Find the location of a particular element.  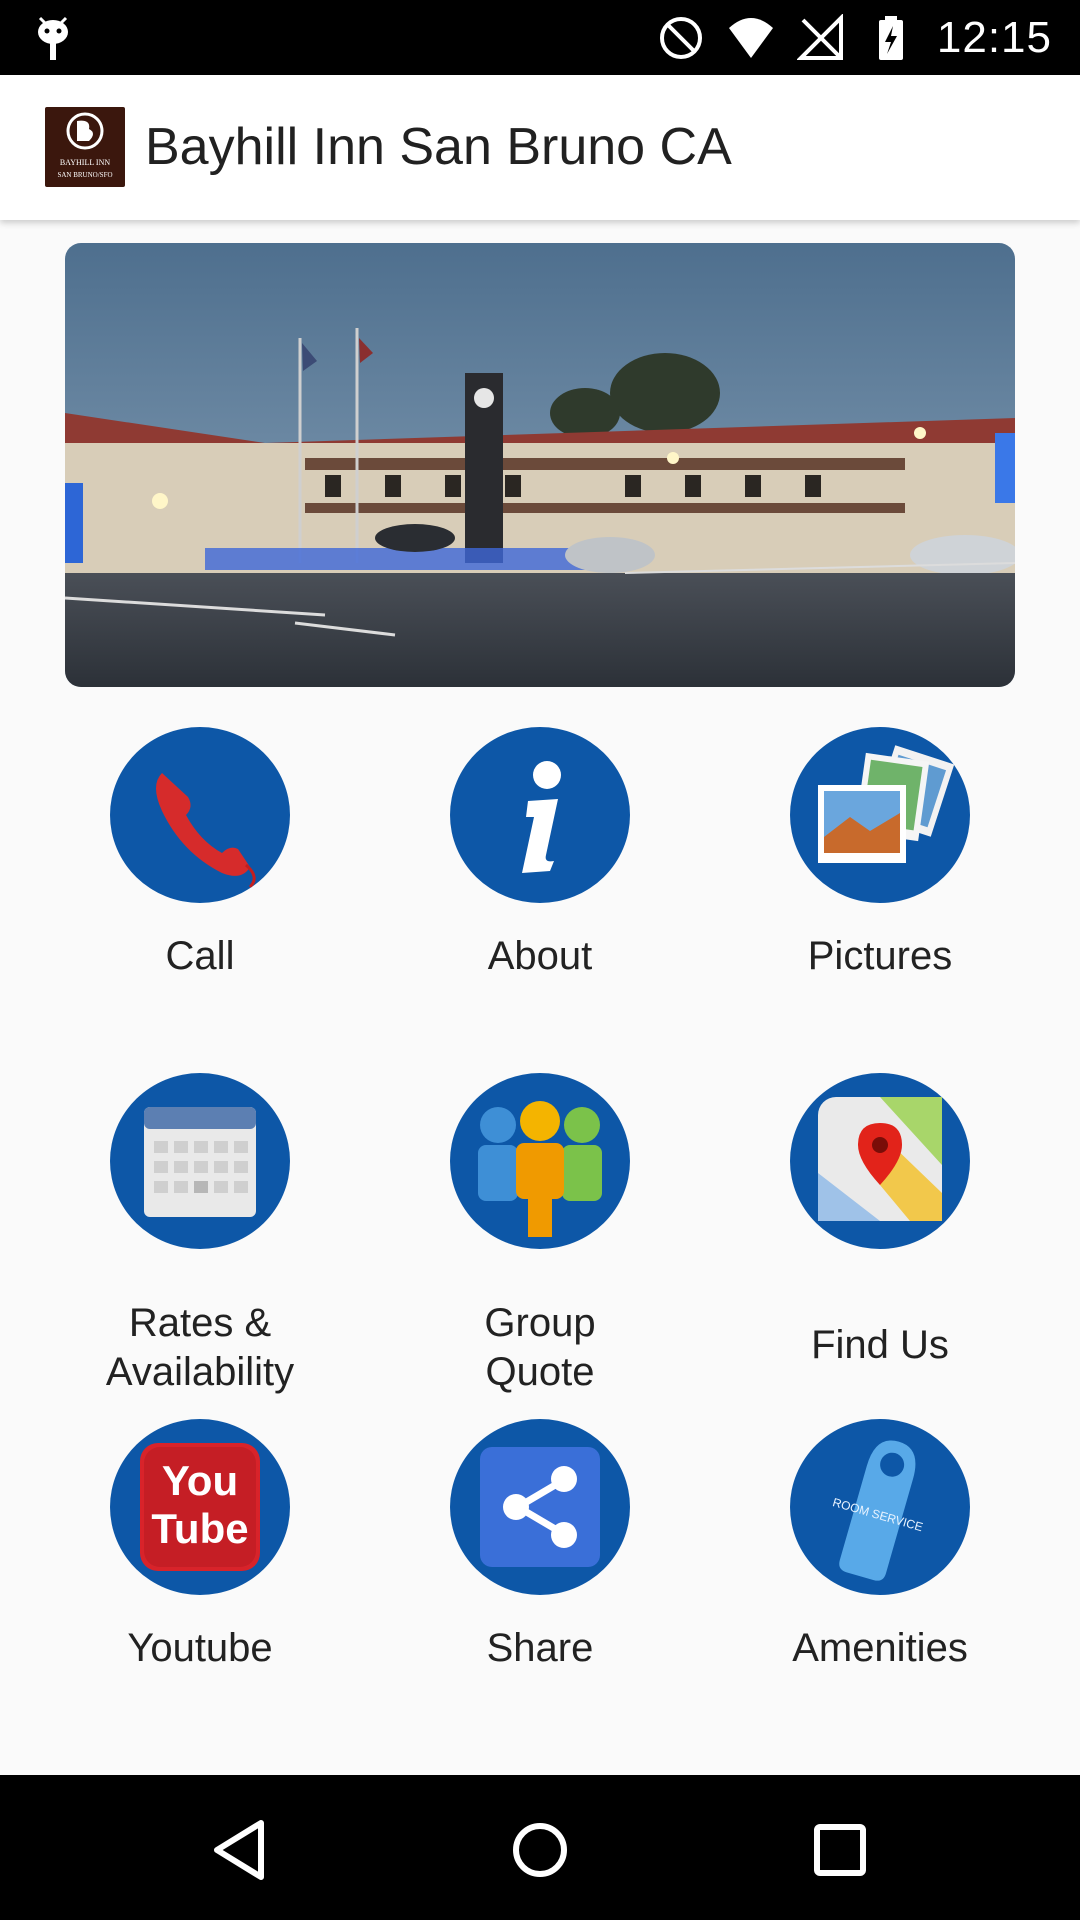

wifi-icon is located at coordinates (750, 38).